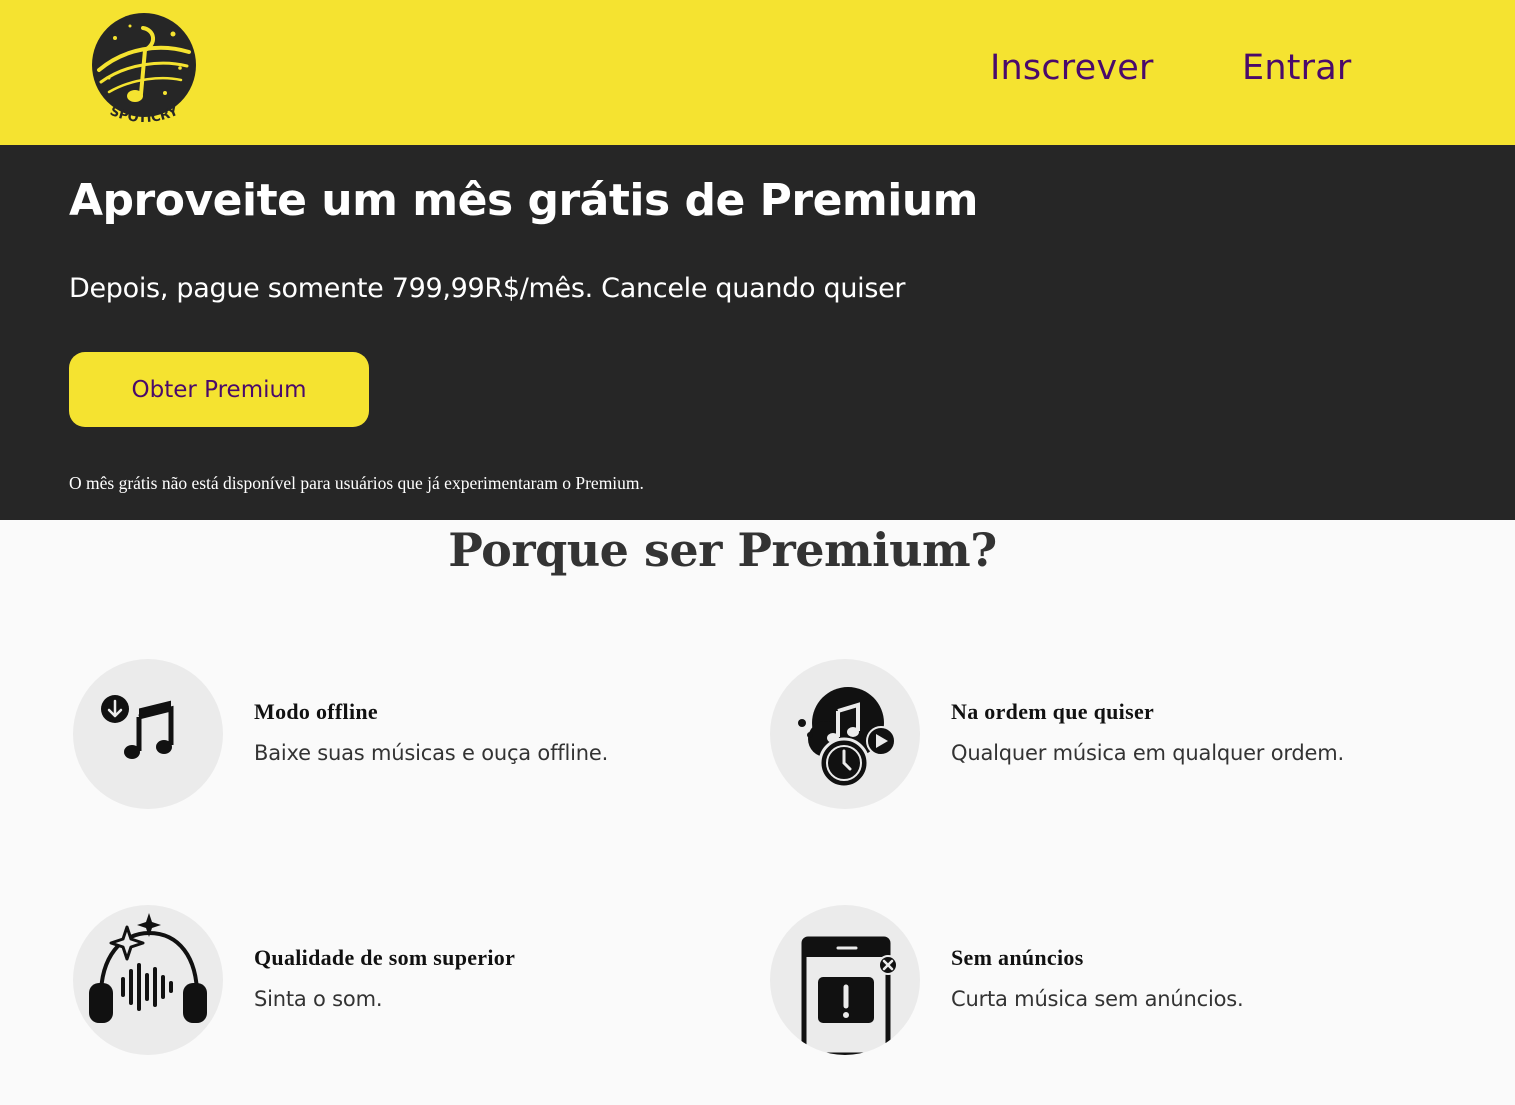 This screenshot has height=1105, width=1515. I want to click on no-ads-icon, so click(845, 980).